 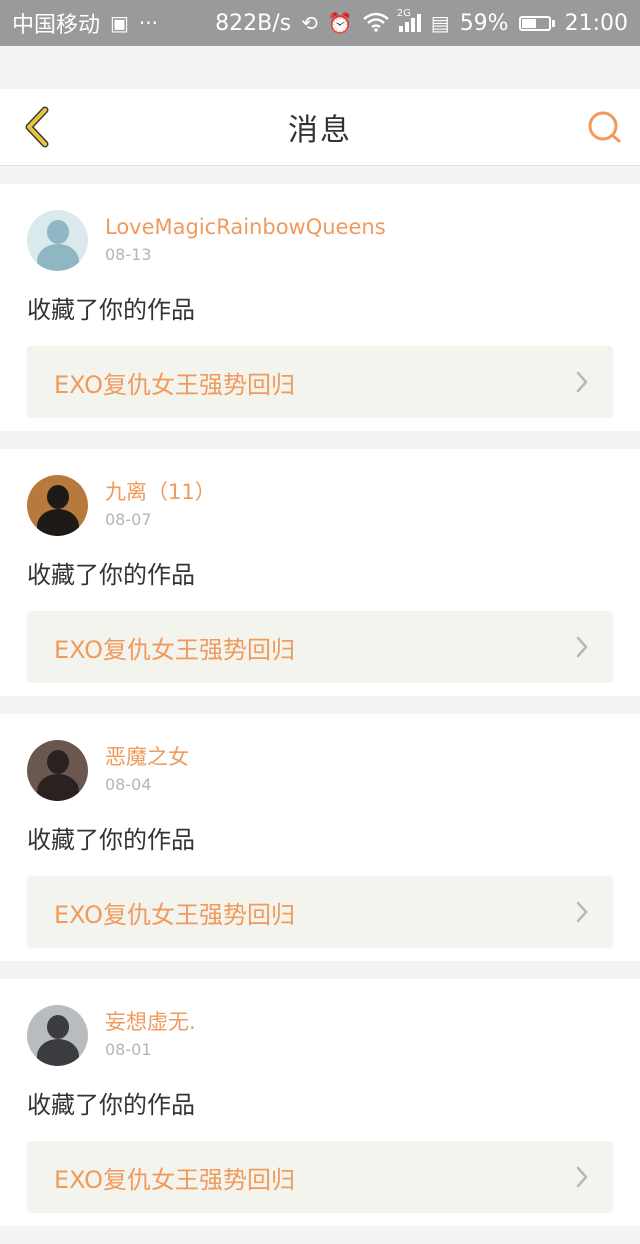 I want to click on username: 恶魔之女, so click(x=147, y=757).